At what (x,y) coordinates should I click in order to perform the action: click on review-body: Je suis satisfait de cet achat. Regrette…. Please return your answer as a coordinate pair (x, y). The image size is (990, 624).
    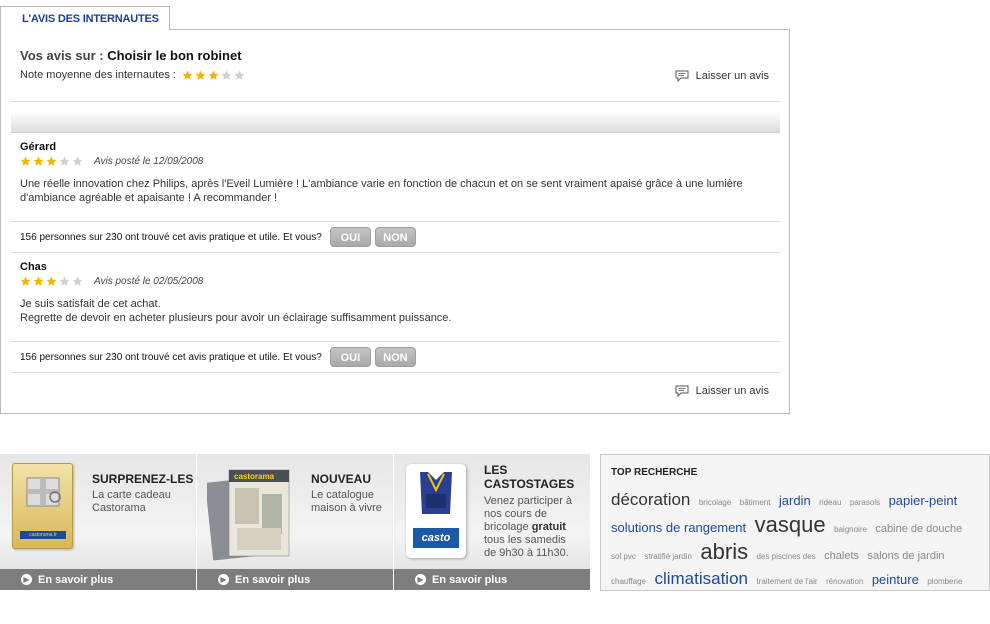
    Looking at the image, I should click on (236, 311).